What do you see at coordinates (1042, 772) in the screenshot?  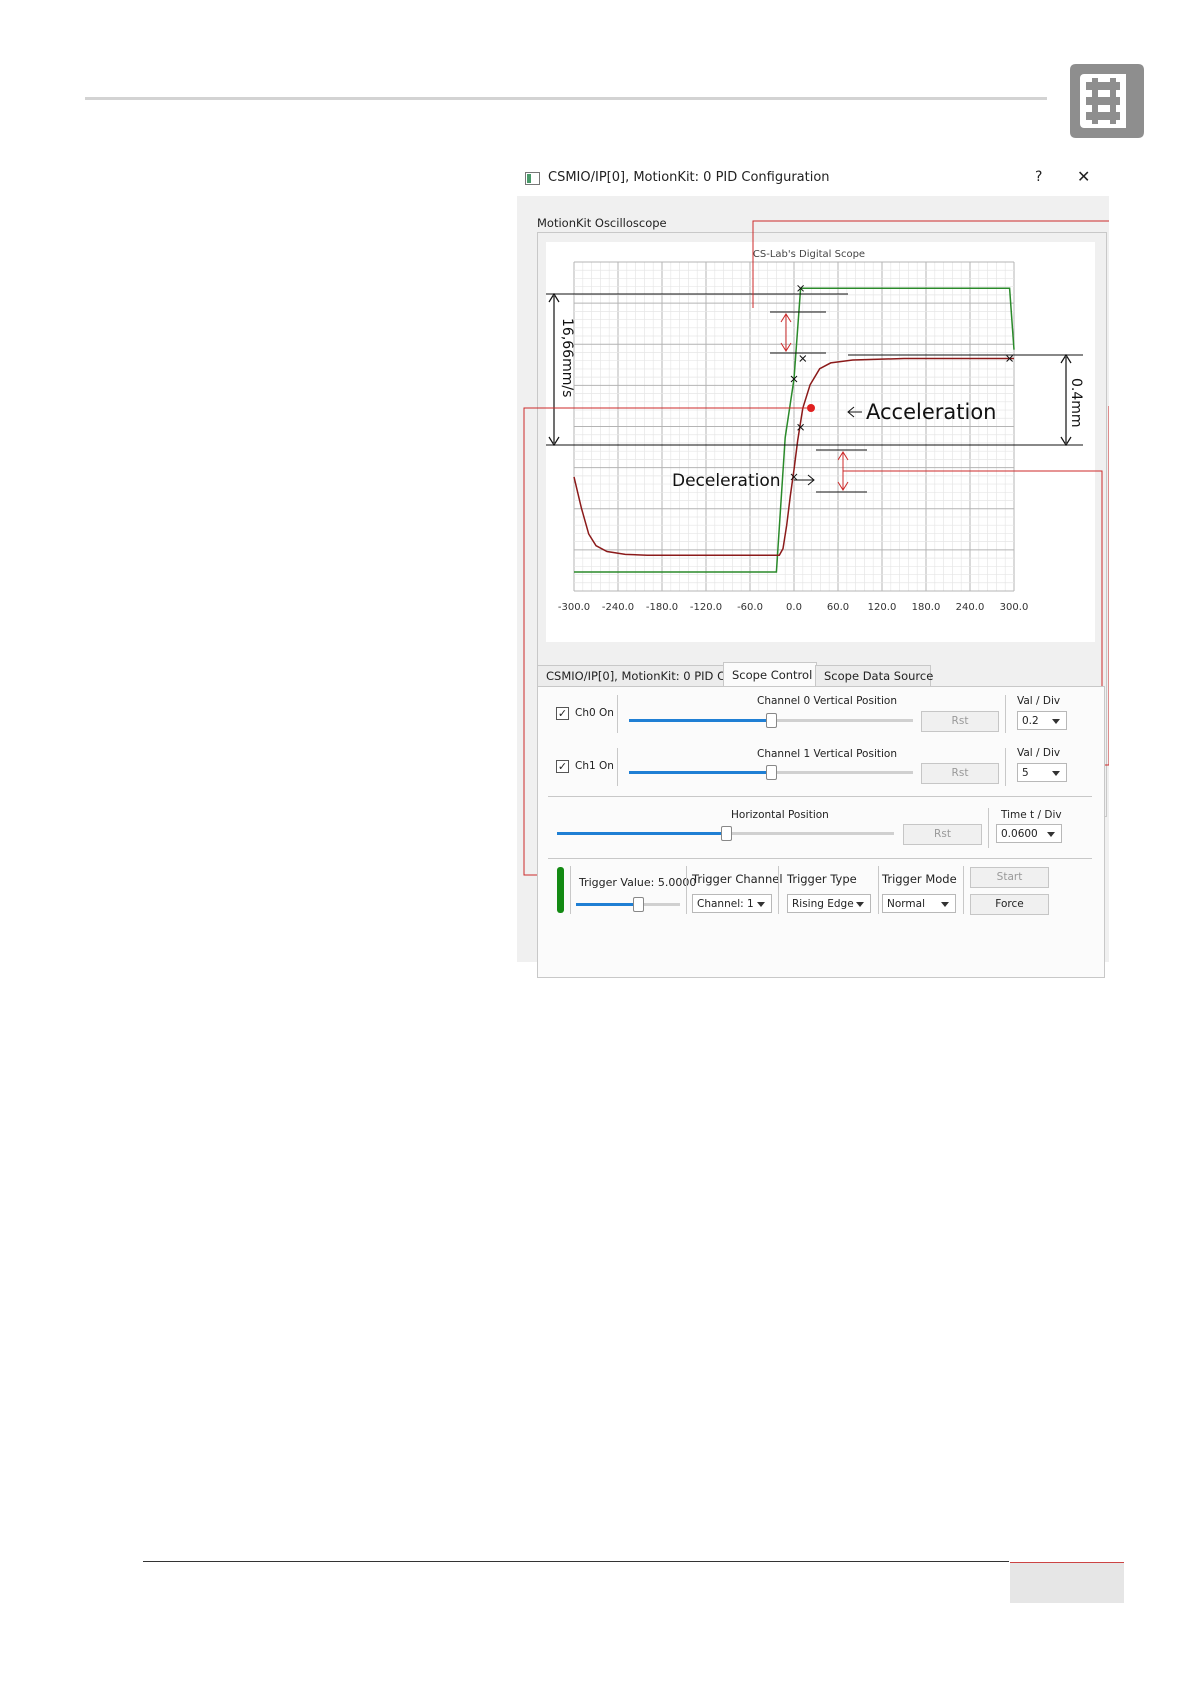 I see `ch1-valdiv-select: 5` at bounding box center [1042, 772].